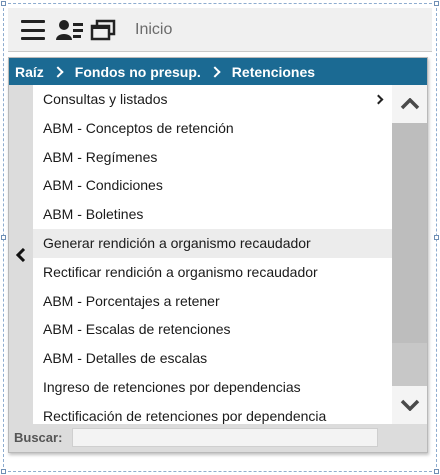  Describe the element at coordinates (409, 233) in the screenshot. I see `scroll-thumb` at that location.